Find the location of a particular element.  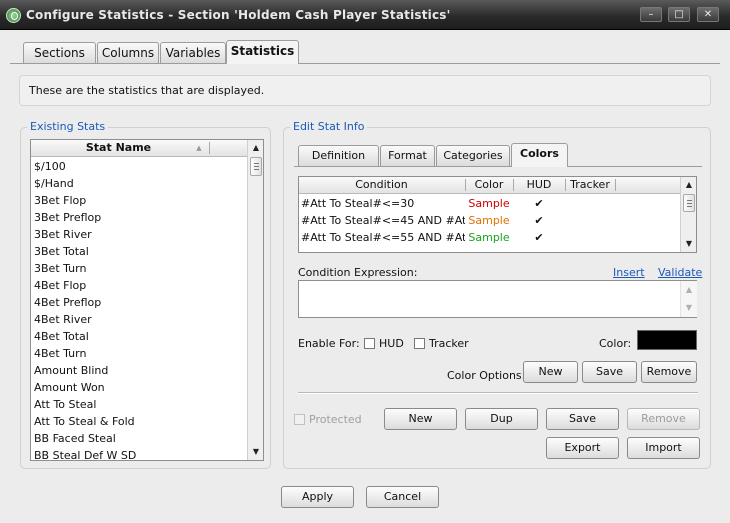

edit-stat-info-title: Edit Stat Info is located at coordinates (329, 126).